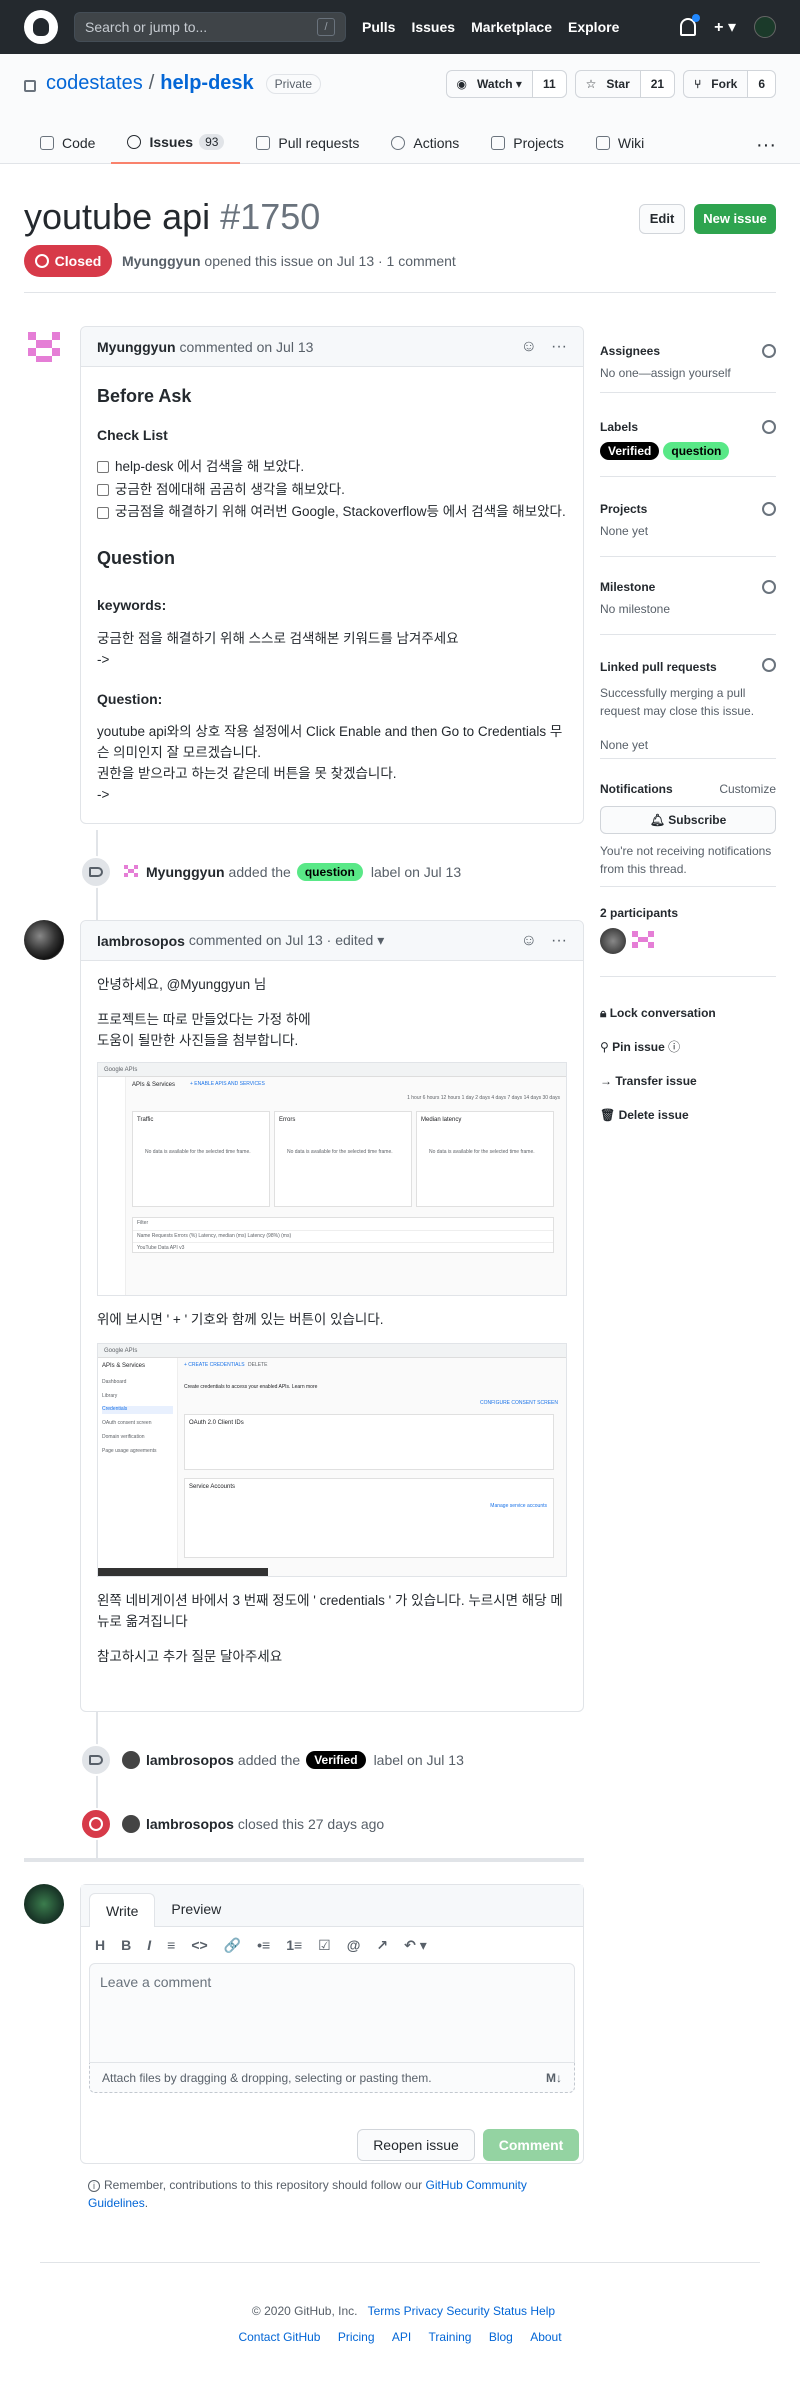  I want to click on fork-count: 6, so click(761, 84).